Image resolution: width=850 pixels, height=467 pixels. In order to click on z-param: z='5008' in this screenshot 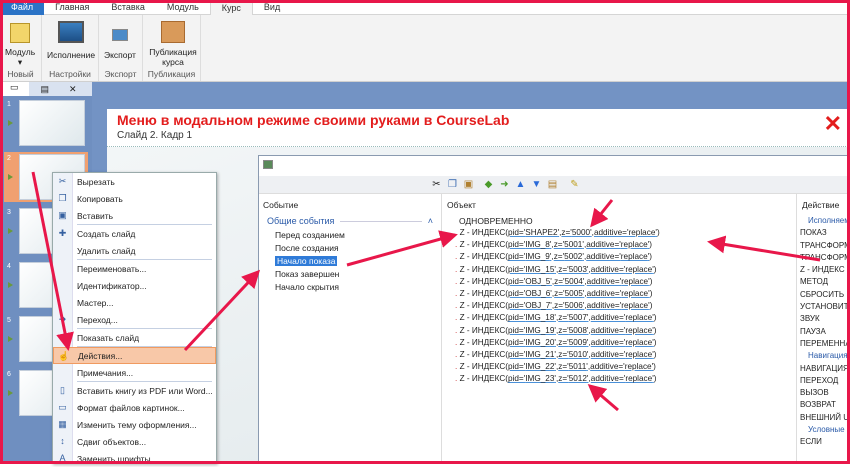, I will do `click(573, 330)`.